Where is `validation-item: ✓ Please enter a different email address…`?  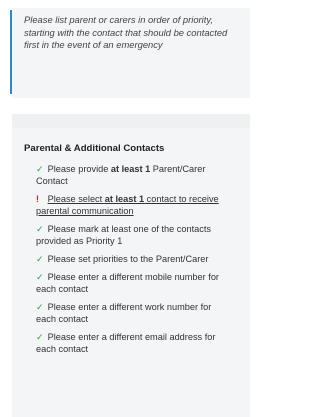 validation-item: ✓ Please enter a different email address… is located at coordinates (126, 343).